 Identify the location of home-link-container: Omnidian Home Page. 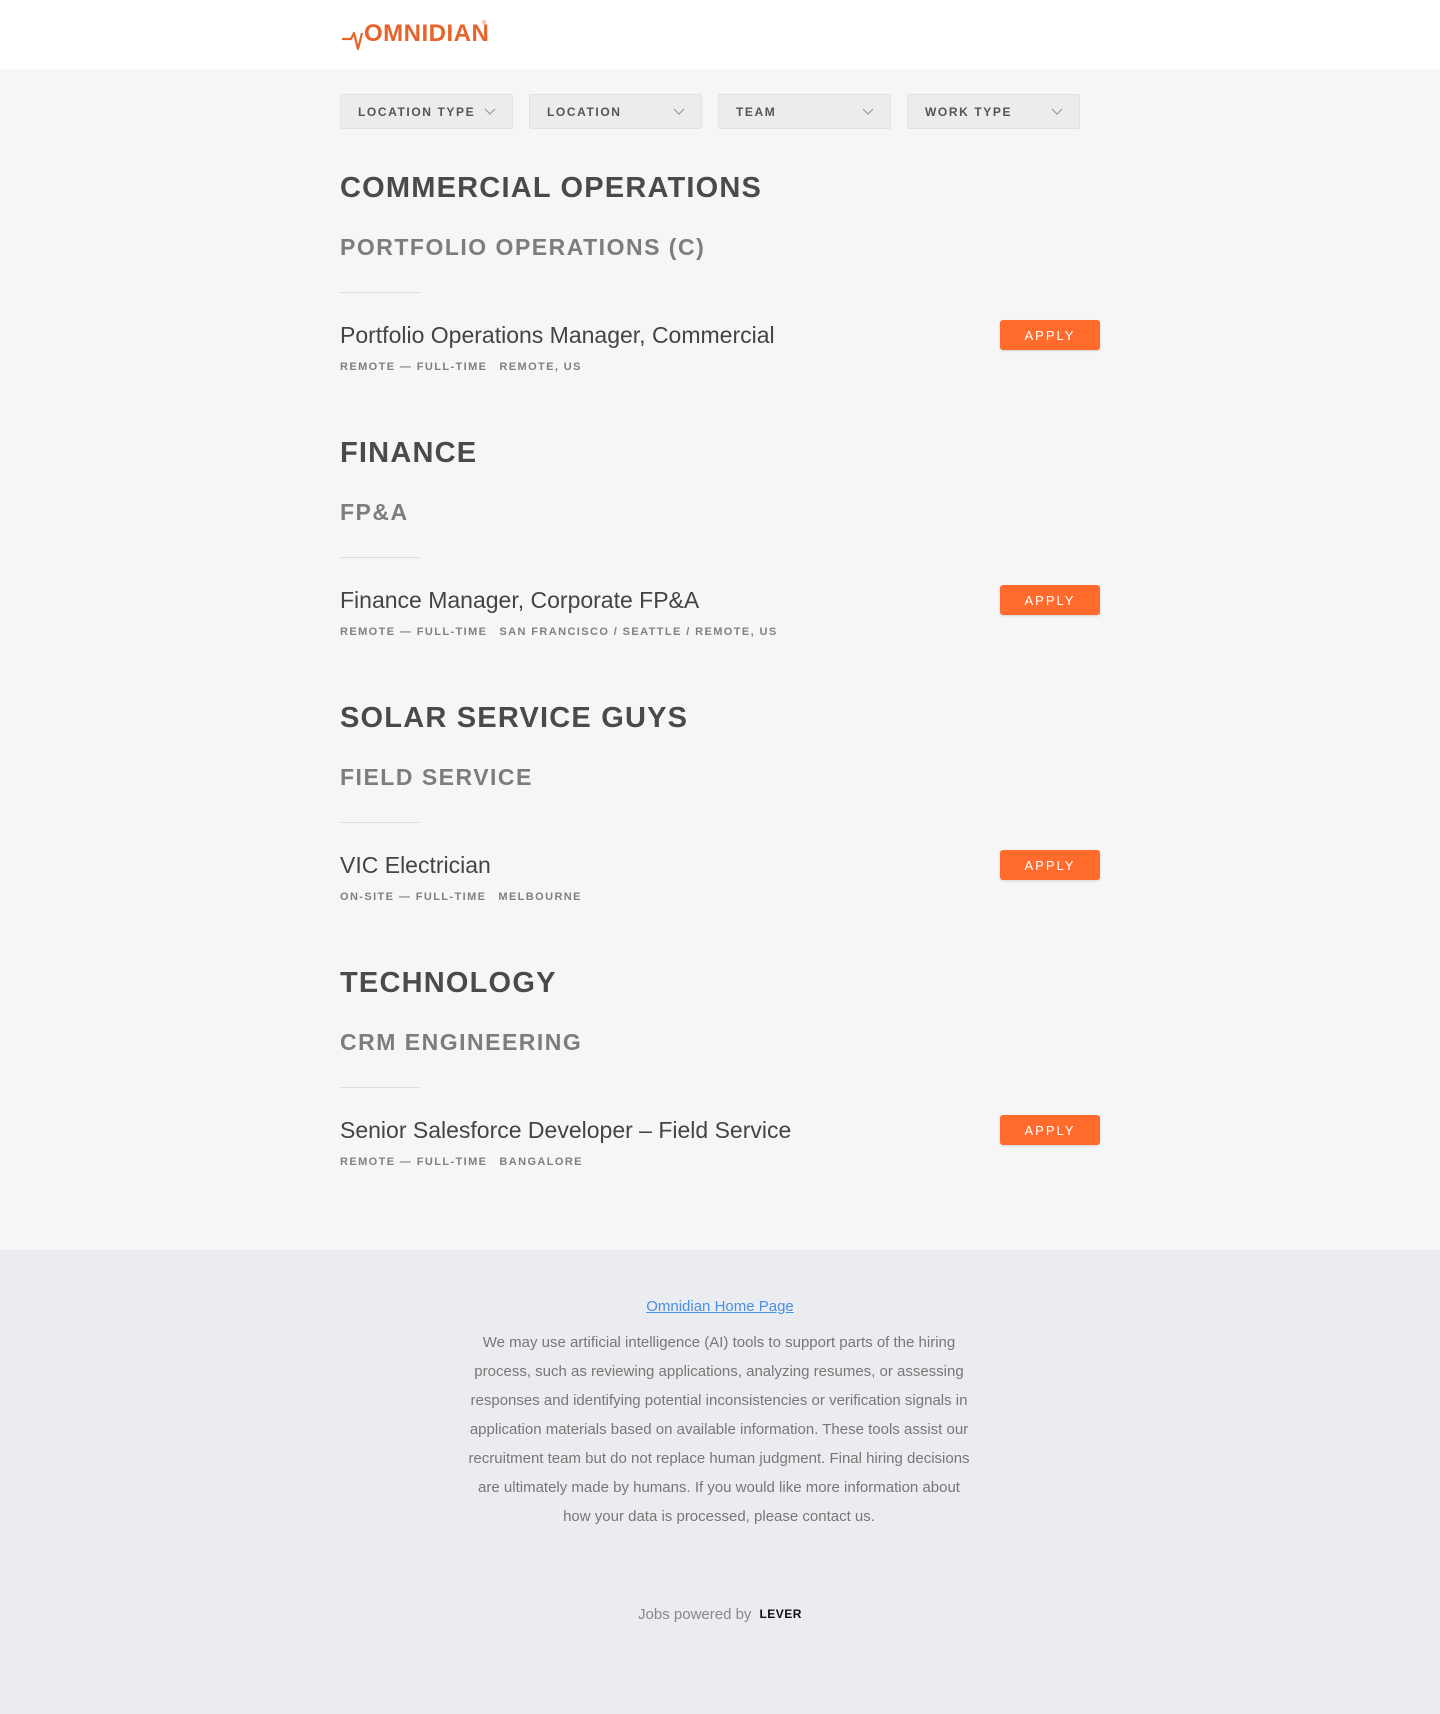
(720, 1306).